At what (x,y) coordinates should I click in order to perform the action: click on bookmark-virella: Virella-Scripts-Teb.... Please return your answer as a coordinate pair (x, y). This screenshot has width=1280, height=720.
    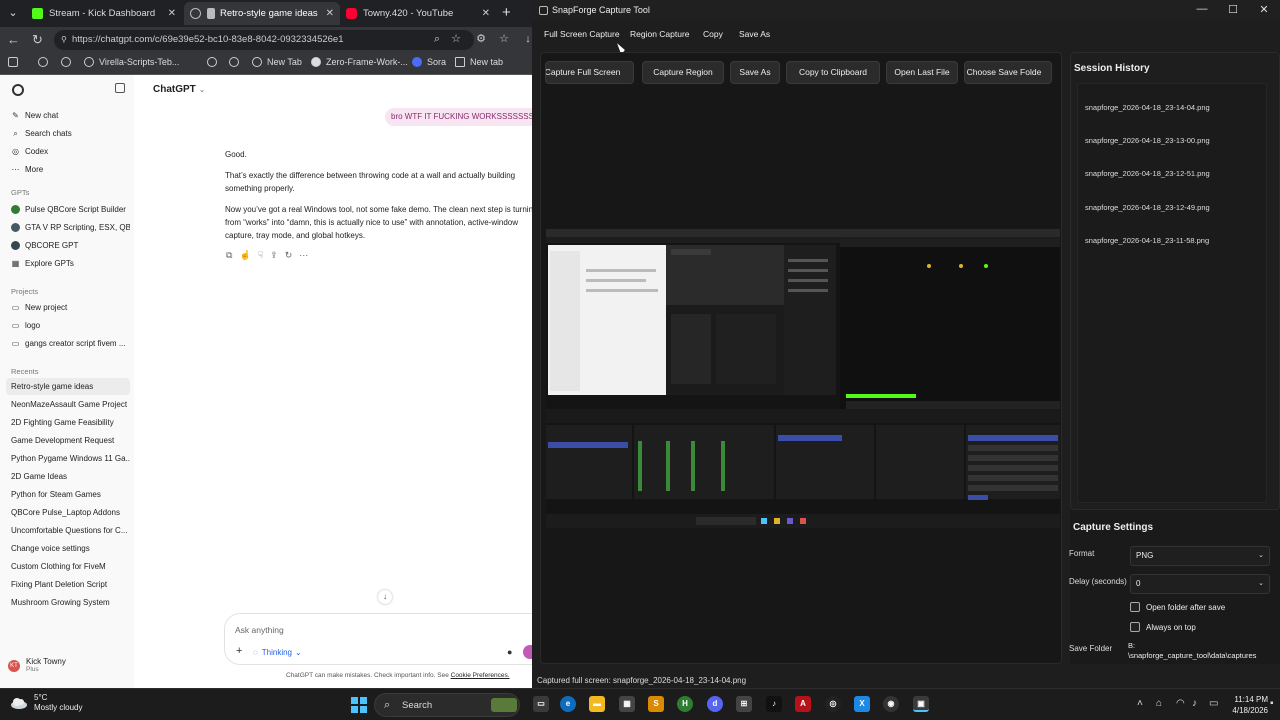
    Looking at the image, I should click on (131, 62).